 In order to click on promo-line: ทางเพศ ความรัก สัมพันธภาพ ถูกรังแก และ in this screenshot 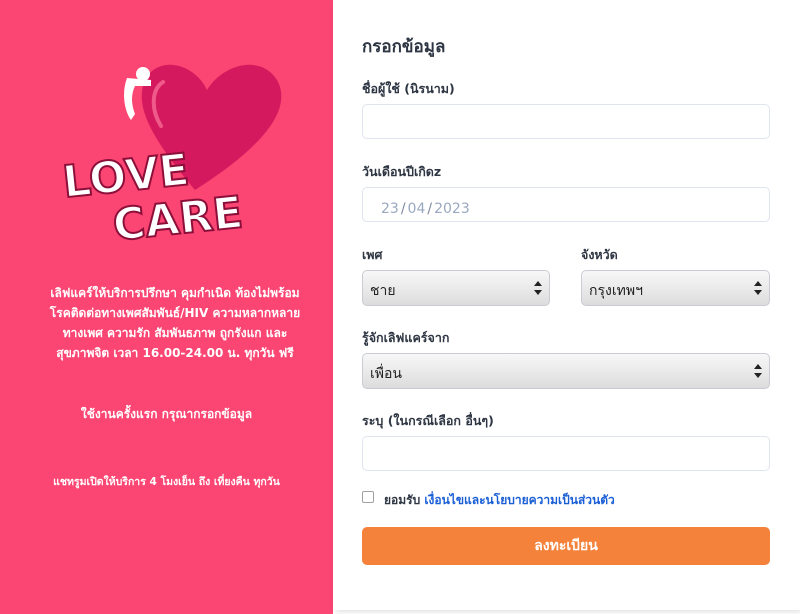, I will do `click(175, 333)`.